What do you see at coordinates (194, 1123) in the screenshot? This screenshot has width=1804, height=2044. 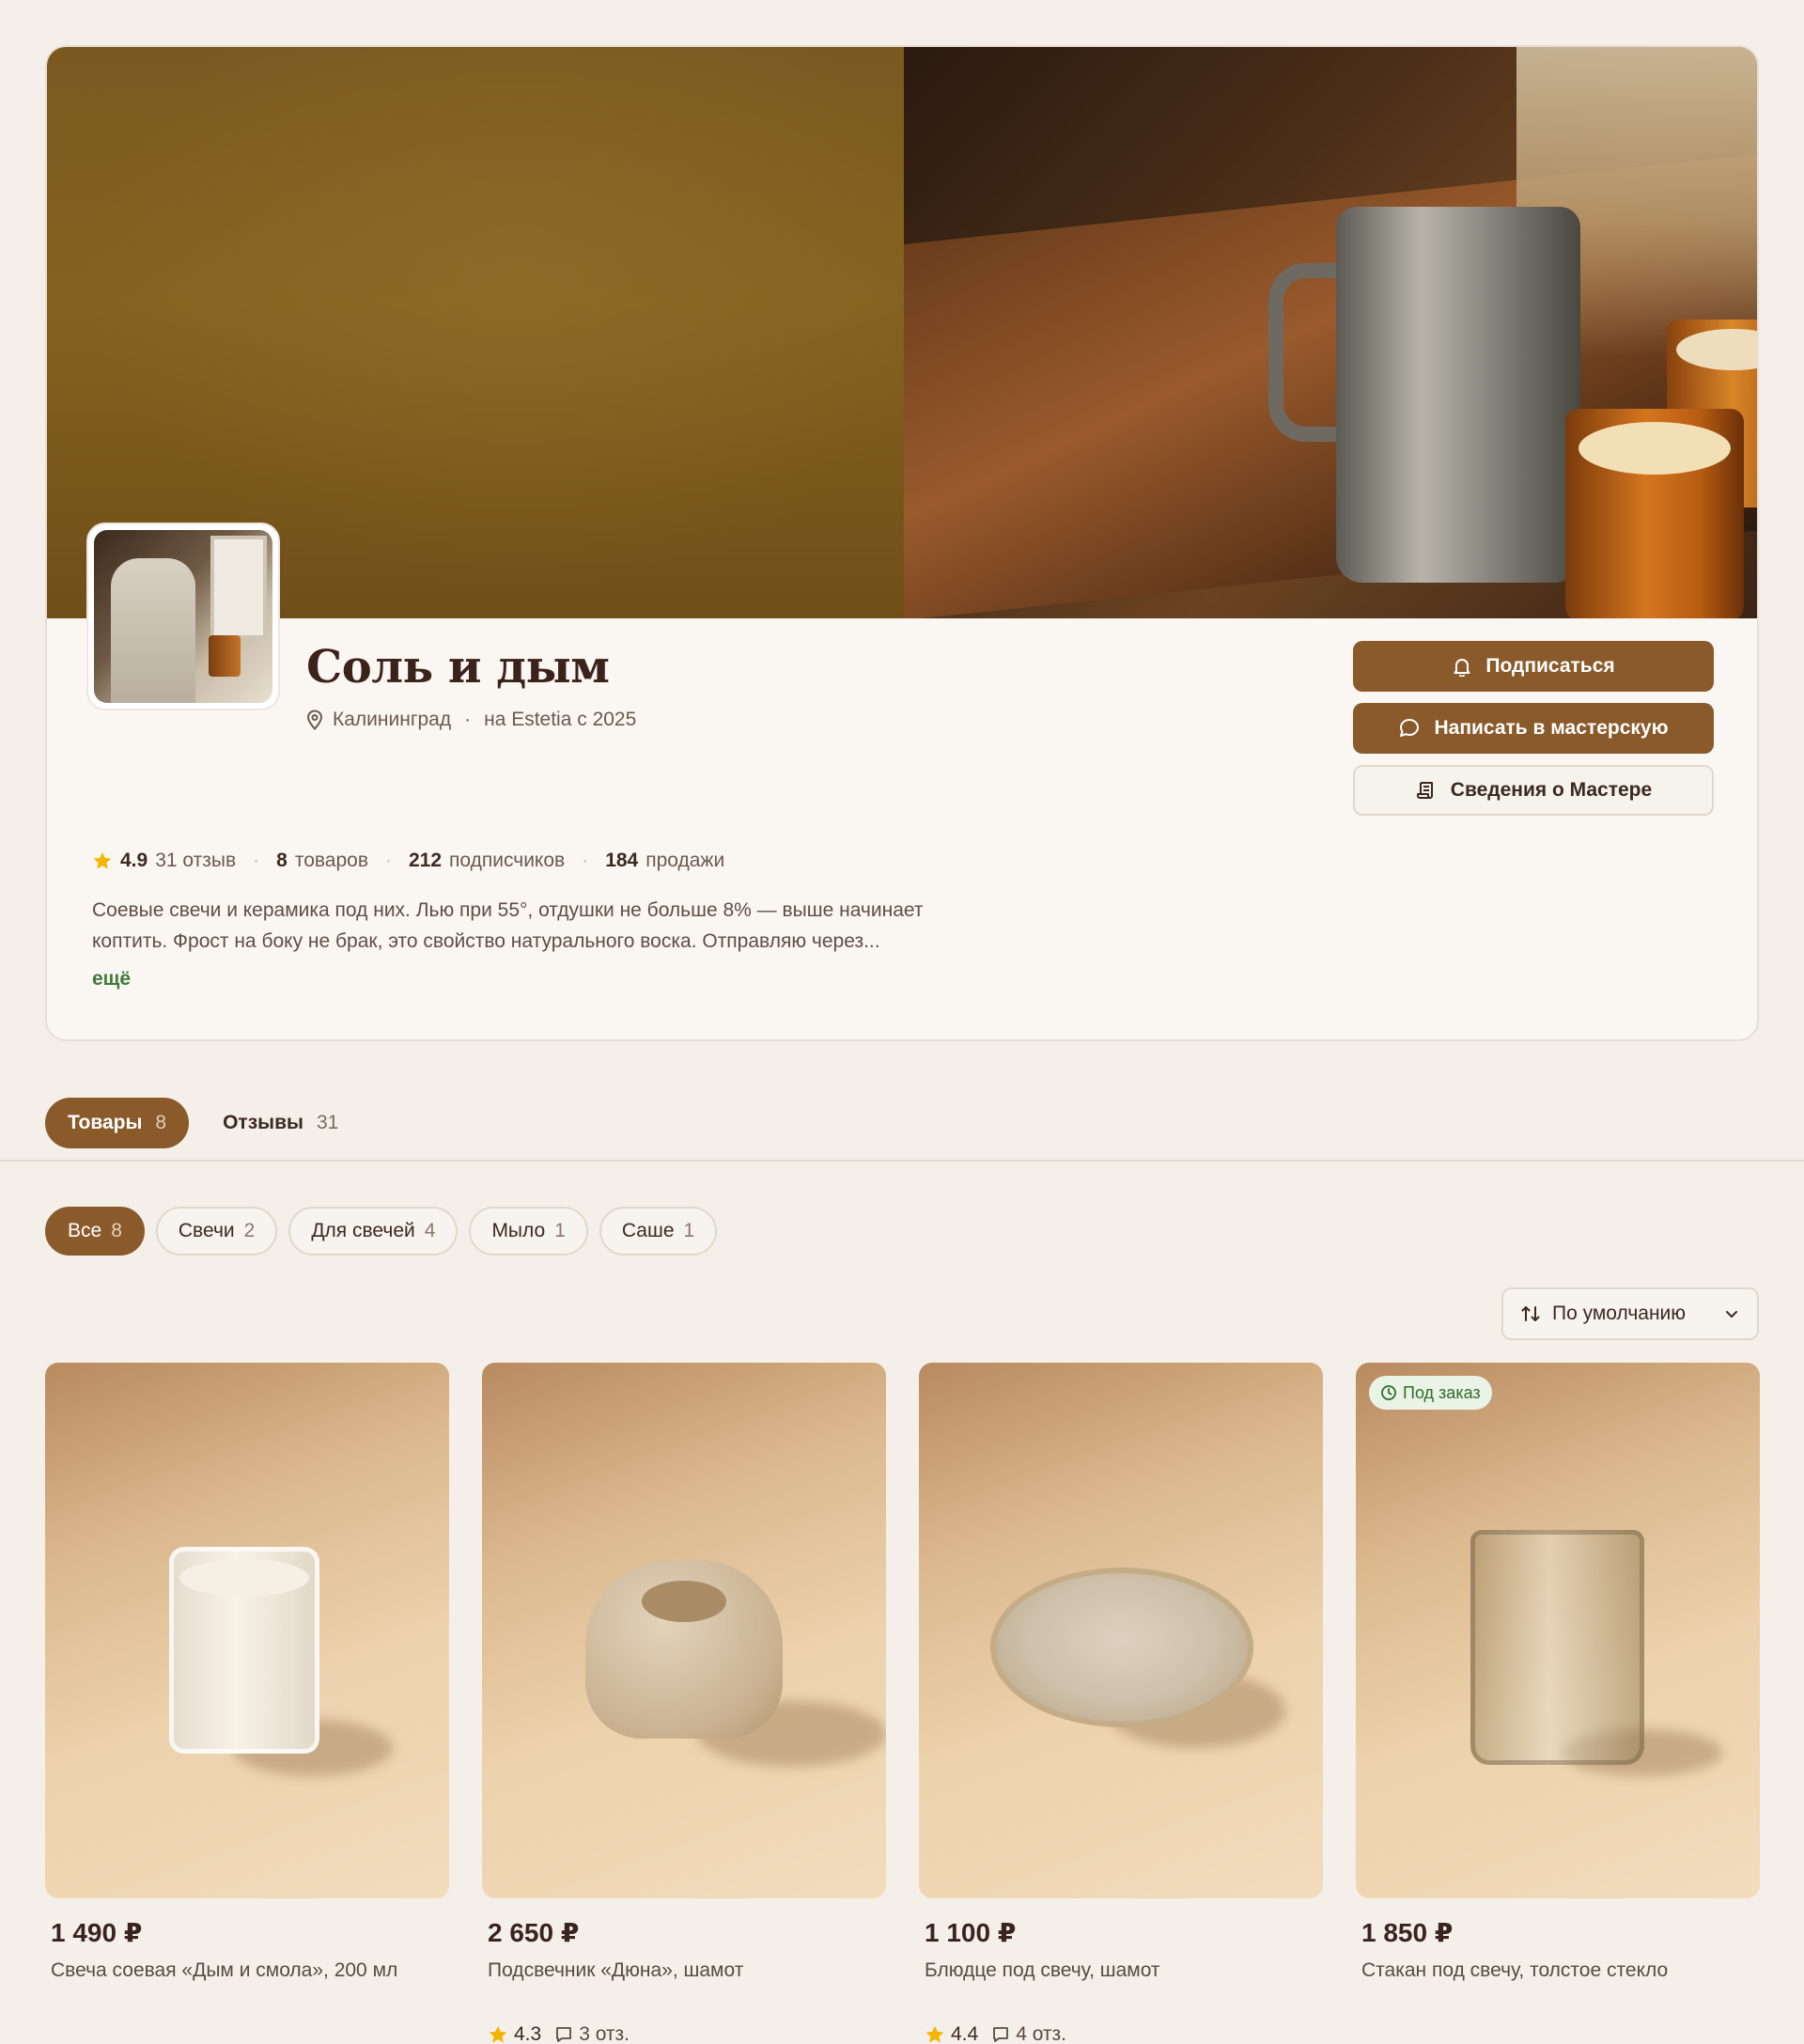 I see `section-tabs: Товары 8 Отзывы 31` at bounding box center [194, 1123].